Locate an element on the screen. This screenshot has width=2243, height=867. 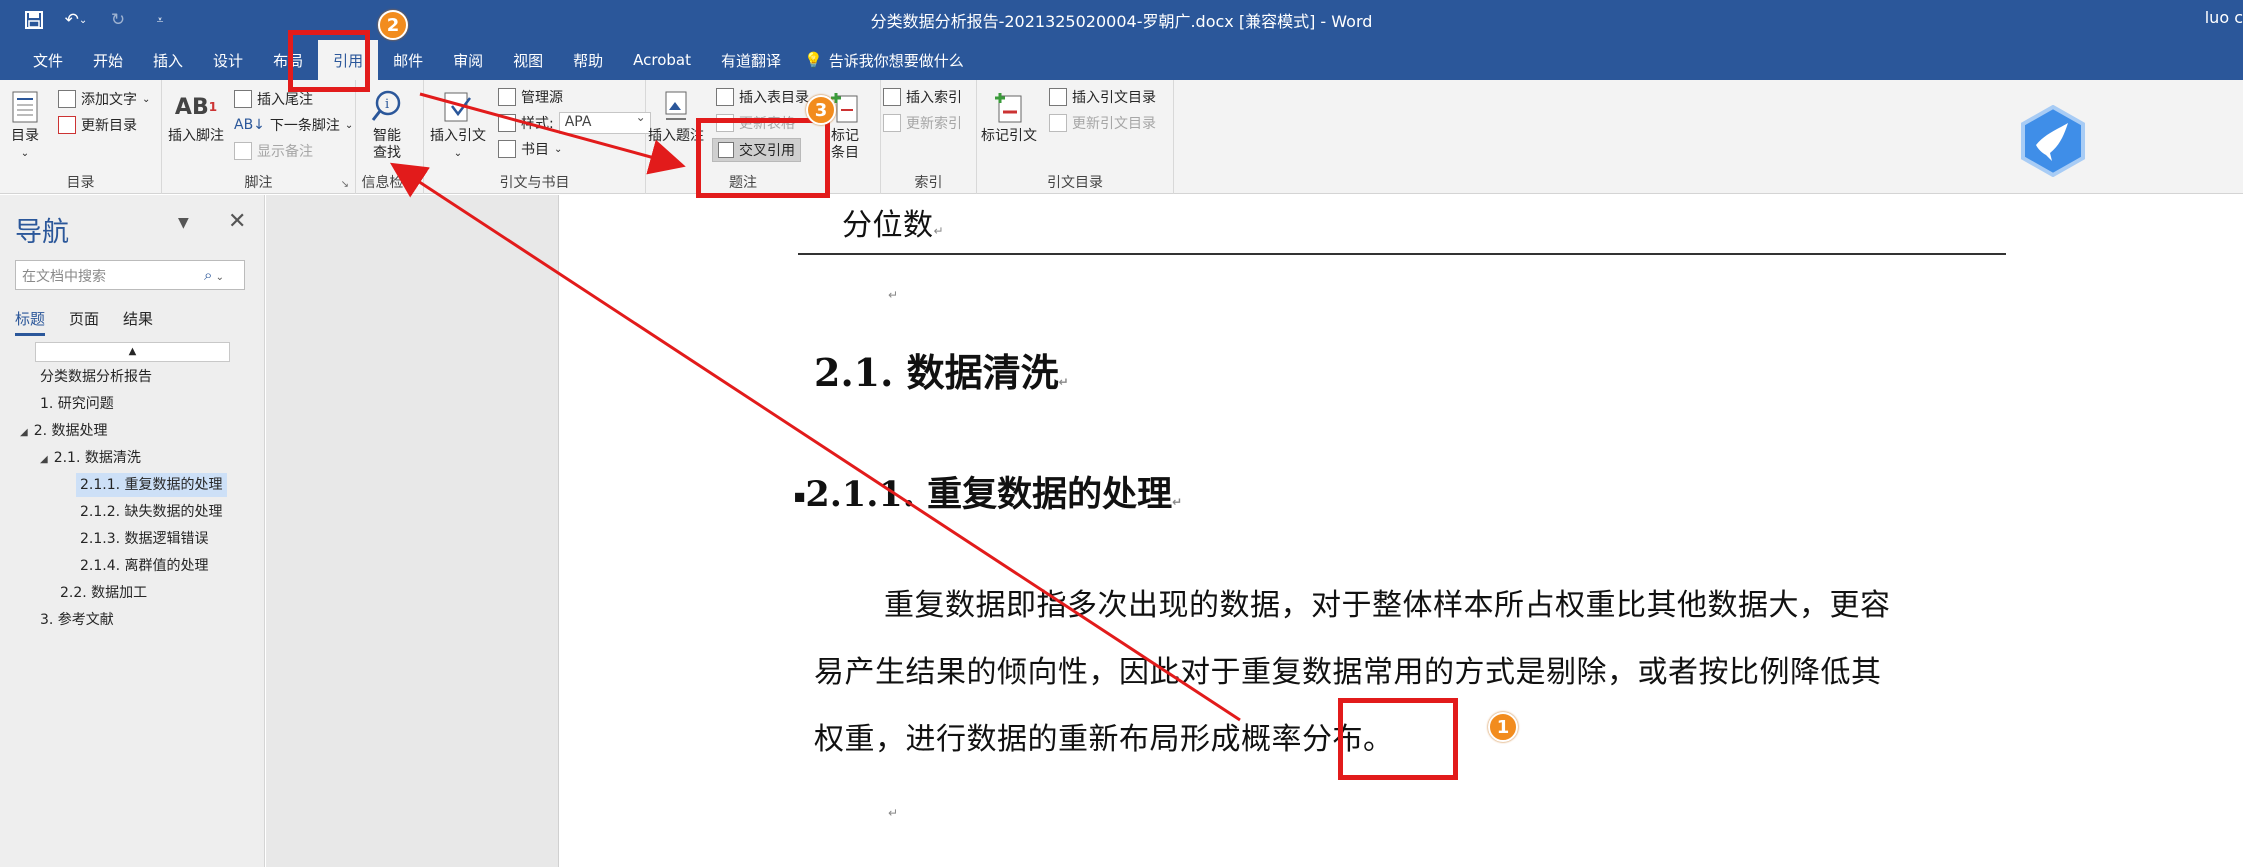
bird-logo-icon is located at coordinates (2053, 141).